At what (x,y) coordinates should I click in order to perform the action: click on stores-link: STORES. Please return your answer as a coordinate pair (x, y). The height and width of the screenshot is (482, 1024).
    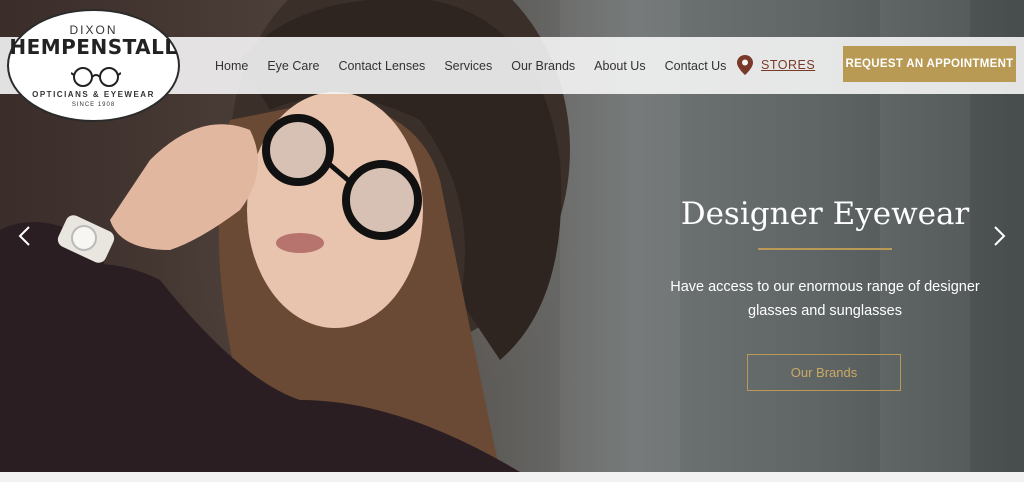
    Looking at the image, I should click on (776, 65).